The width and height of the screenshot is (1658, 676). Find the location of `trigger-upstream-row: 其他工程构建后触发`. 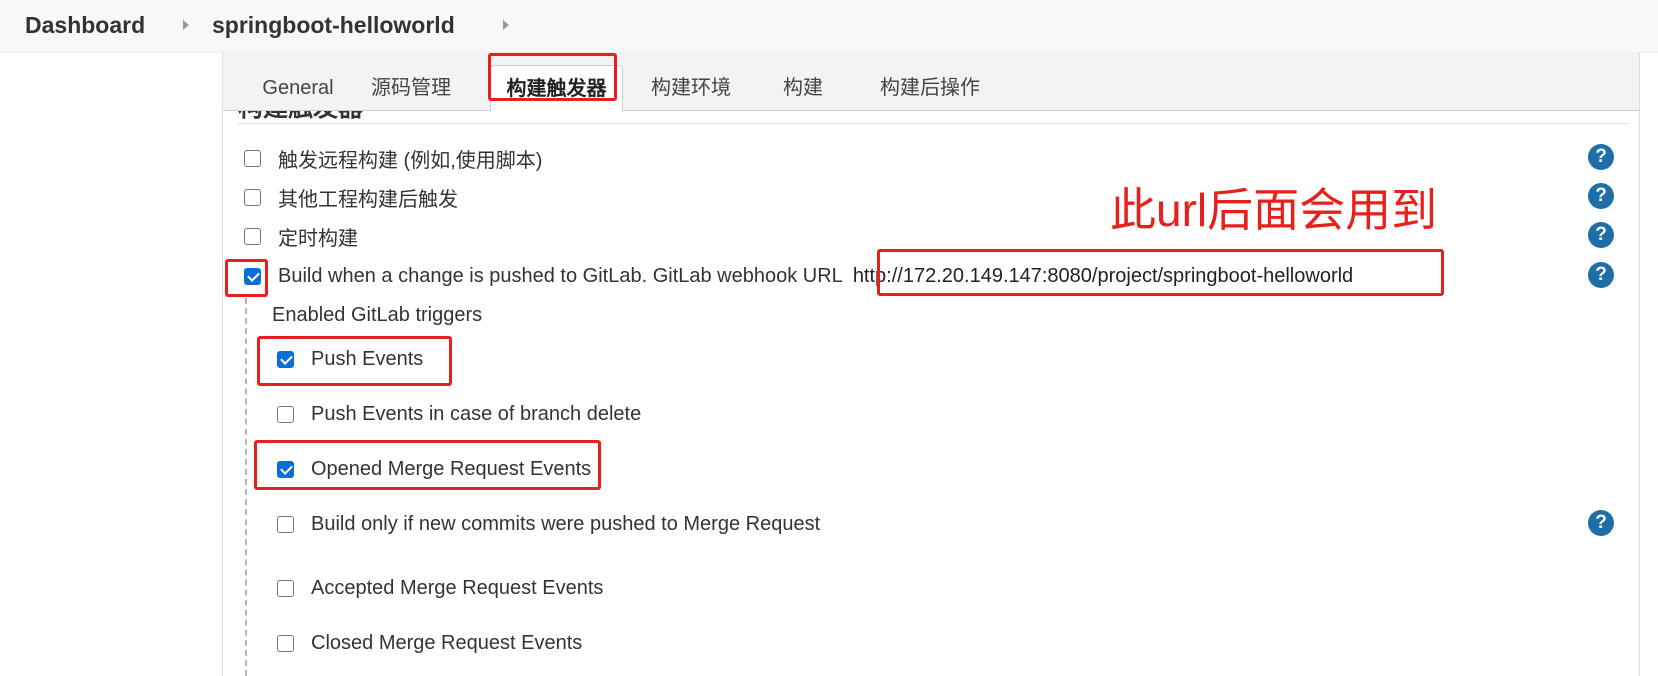

trigger-upstream-row: 其他工程构建后触发 is located at coordinates (351, 197).